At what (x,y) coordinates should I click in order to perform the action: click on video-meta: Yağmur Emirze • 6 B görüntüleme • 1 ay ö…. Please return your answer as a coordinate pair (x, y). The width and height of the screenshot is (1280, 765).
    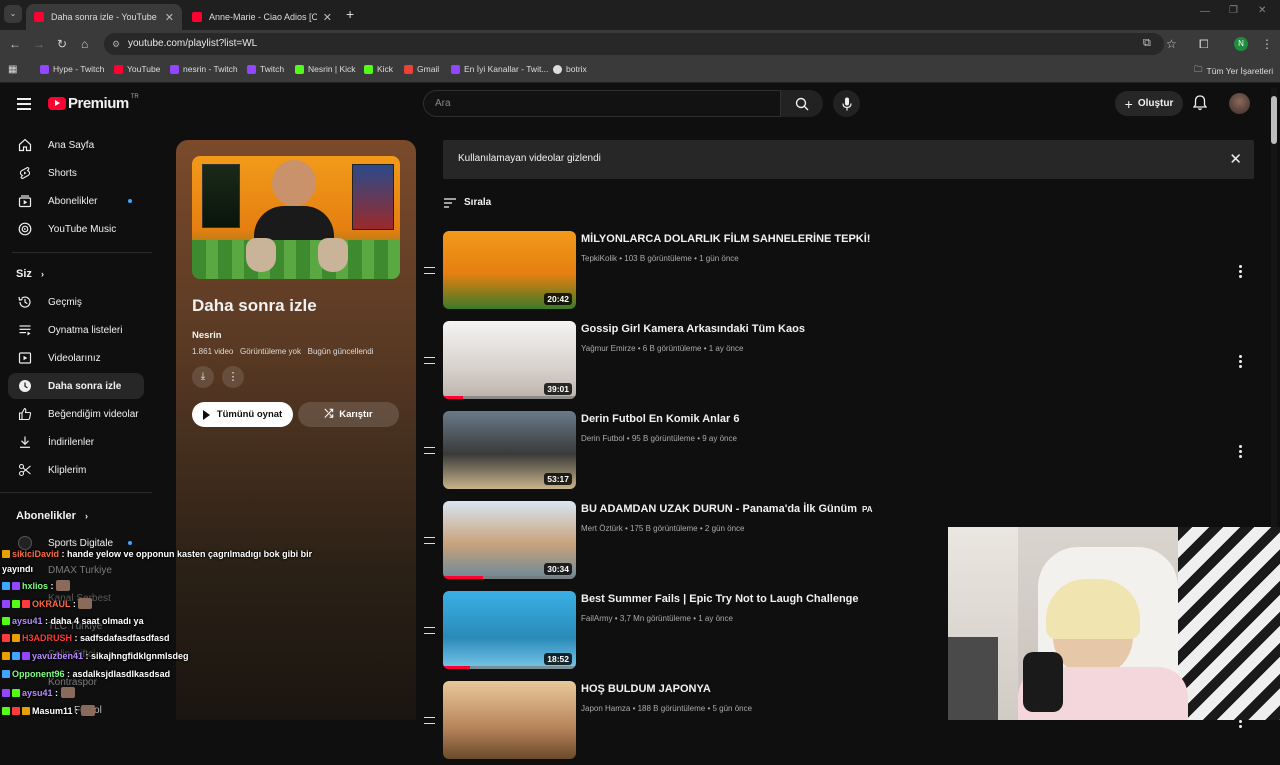
    Looking at the image, I should click on (662, 348).